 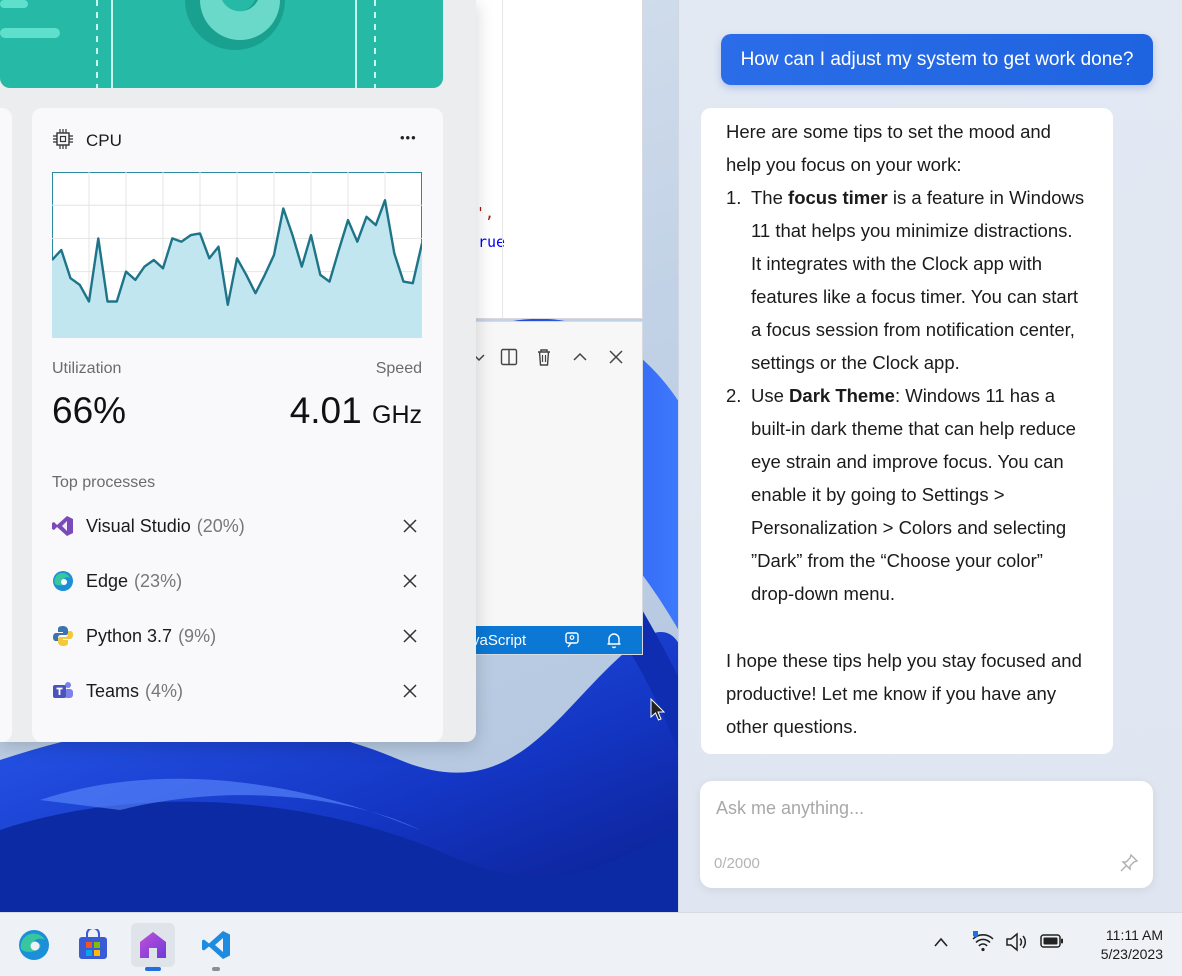 I want to click on list-line: drop-down menu., so click(x=823, y=593).